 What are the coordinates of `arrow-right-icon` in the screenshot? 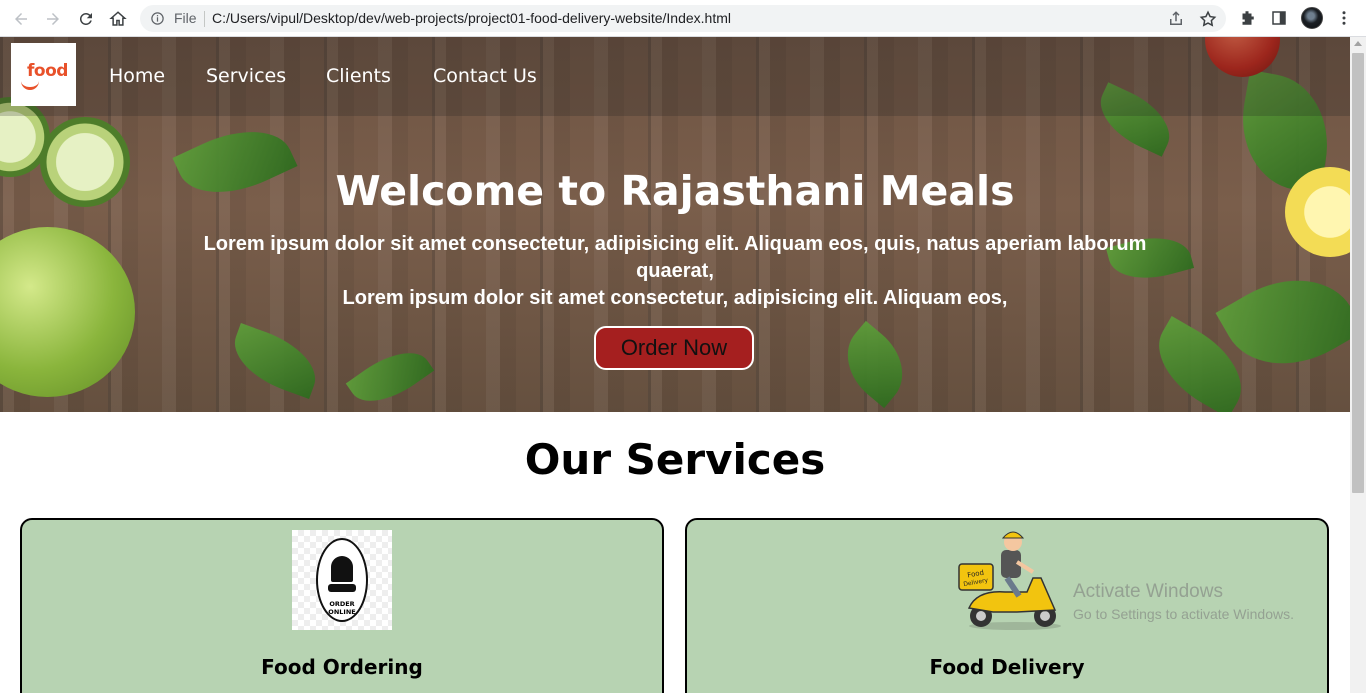 It's located at (53, 19).